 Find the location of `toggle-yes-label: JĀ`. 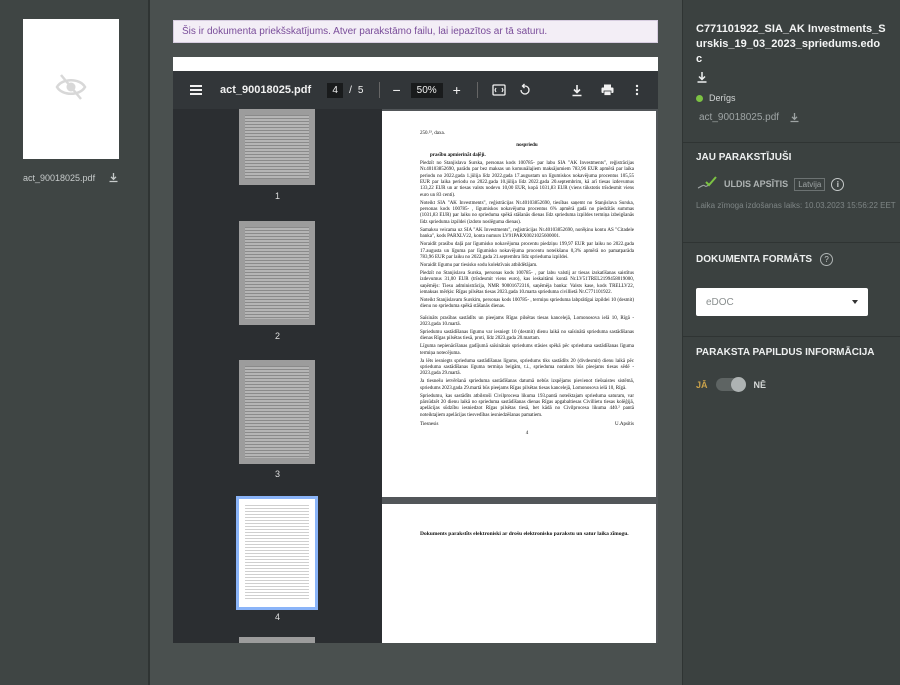

toggle-yes-label: JĀ is located at coordinates (702, 385).